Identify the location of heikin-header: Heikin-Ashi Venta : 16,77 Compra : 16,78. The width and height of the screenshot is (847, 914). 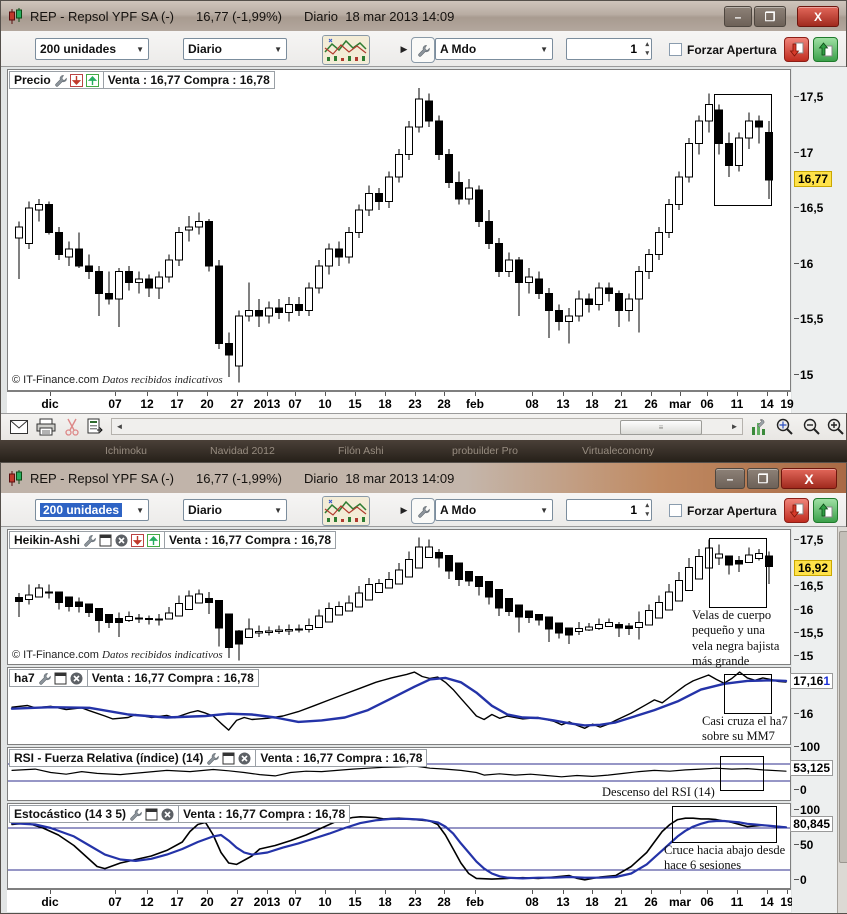
(173, 540).